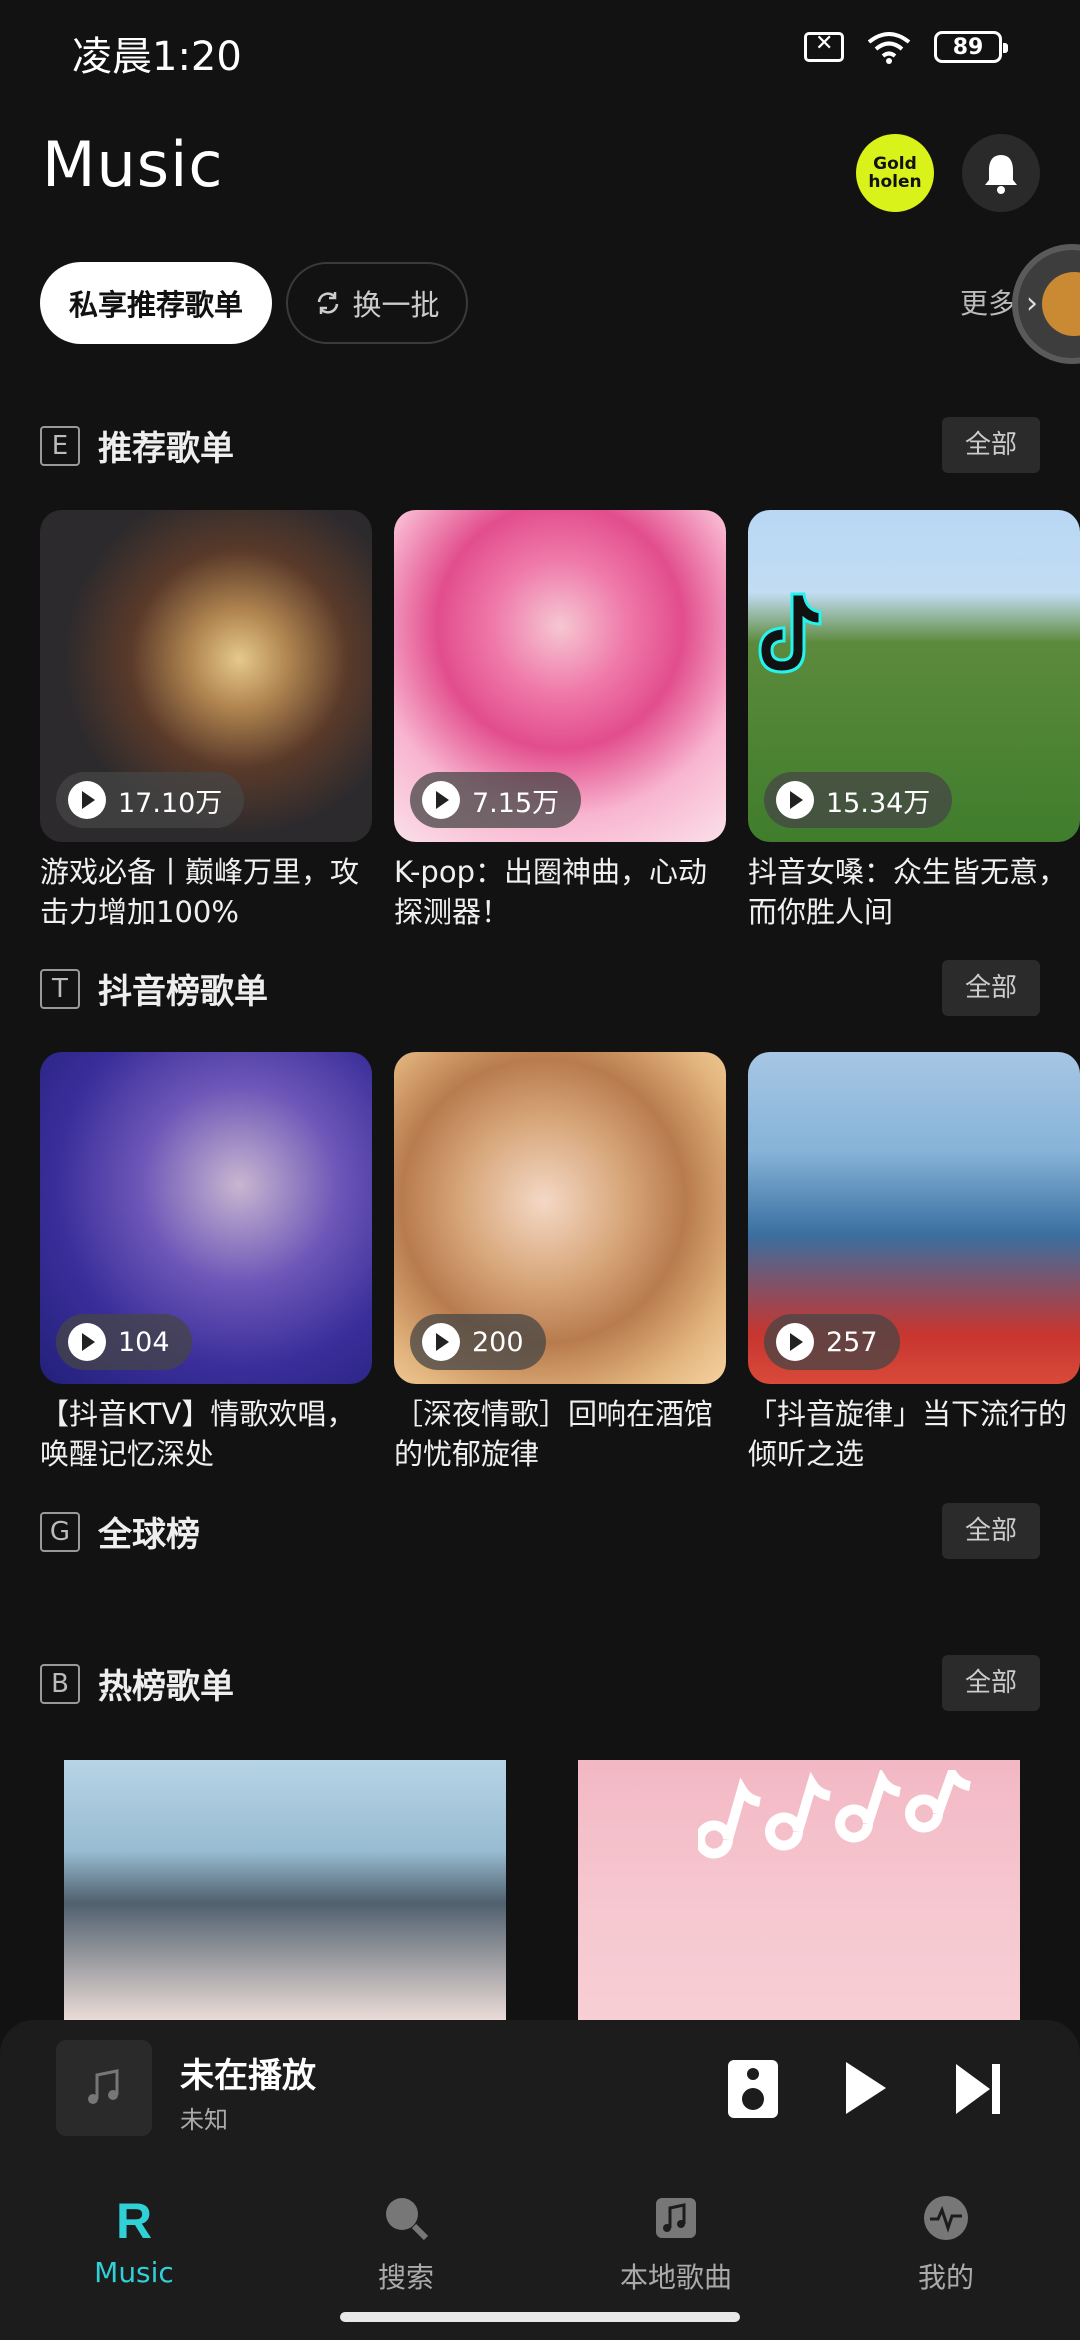 The image size is (1080, 2340). What do you see at coordinates (560, 1218) in the screenshot?
I see `playlist-cover: 200` at bounding box center [560, 1218].